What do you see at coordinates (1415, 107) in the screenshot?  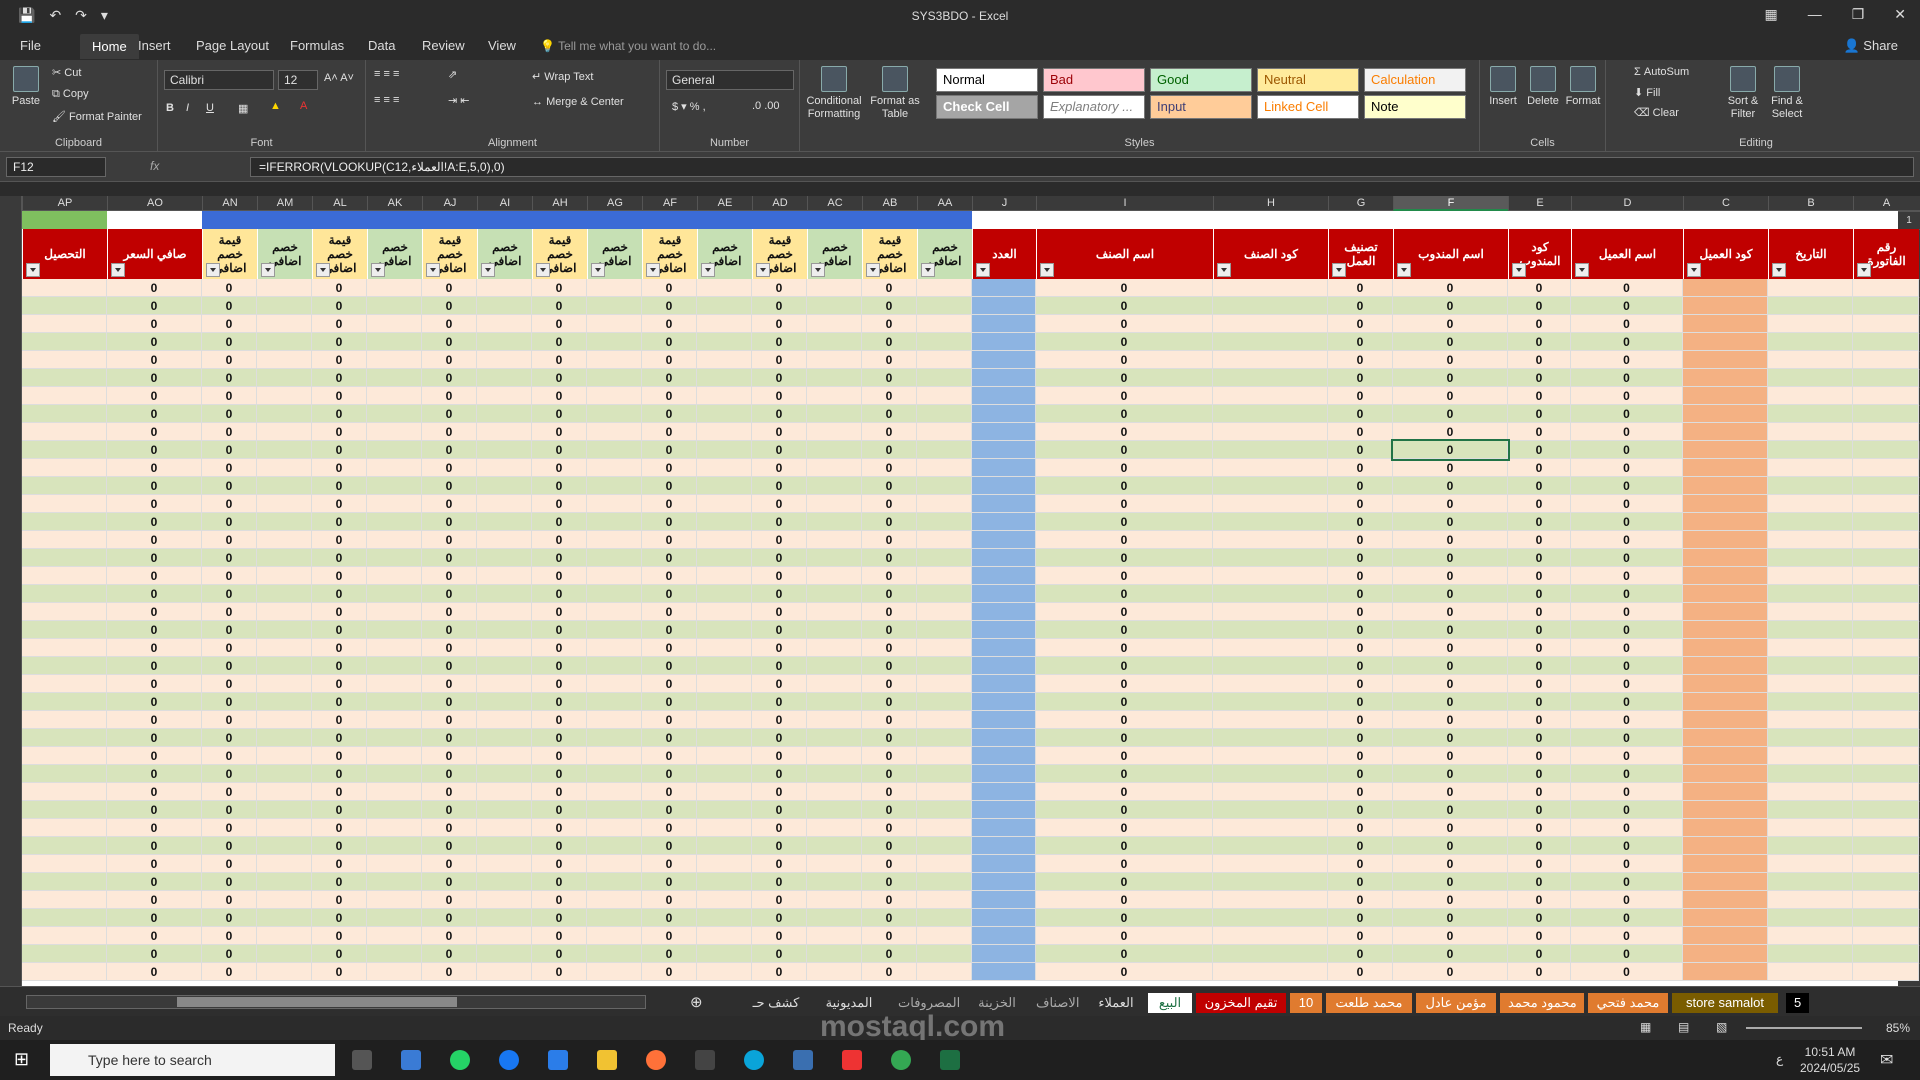 I see `cell-style-9: Note` at bounding box center [1415, 107].